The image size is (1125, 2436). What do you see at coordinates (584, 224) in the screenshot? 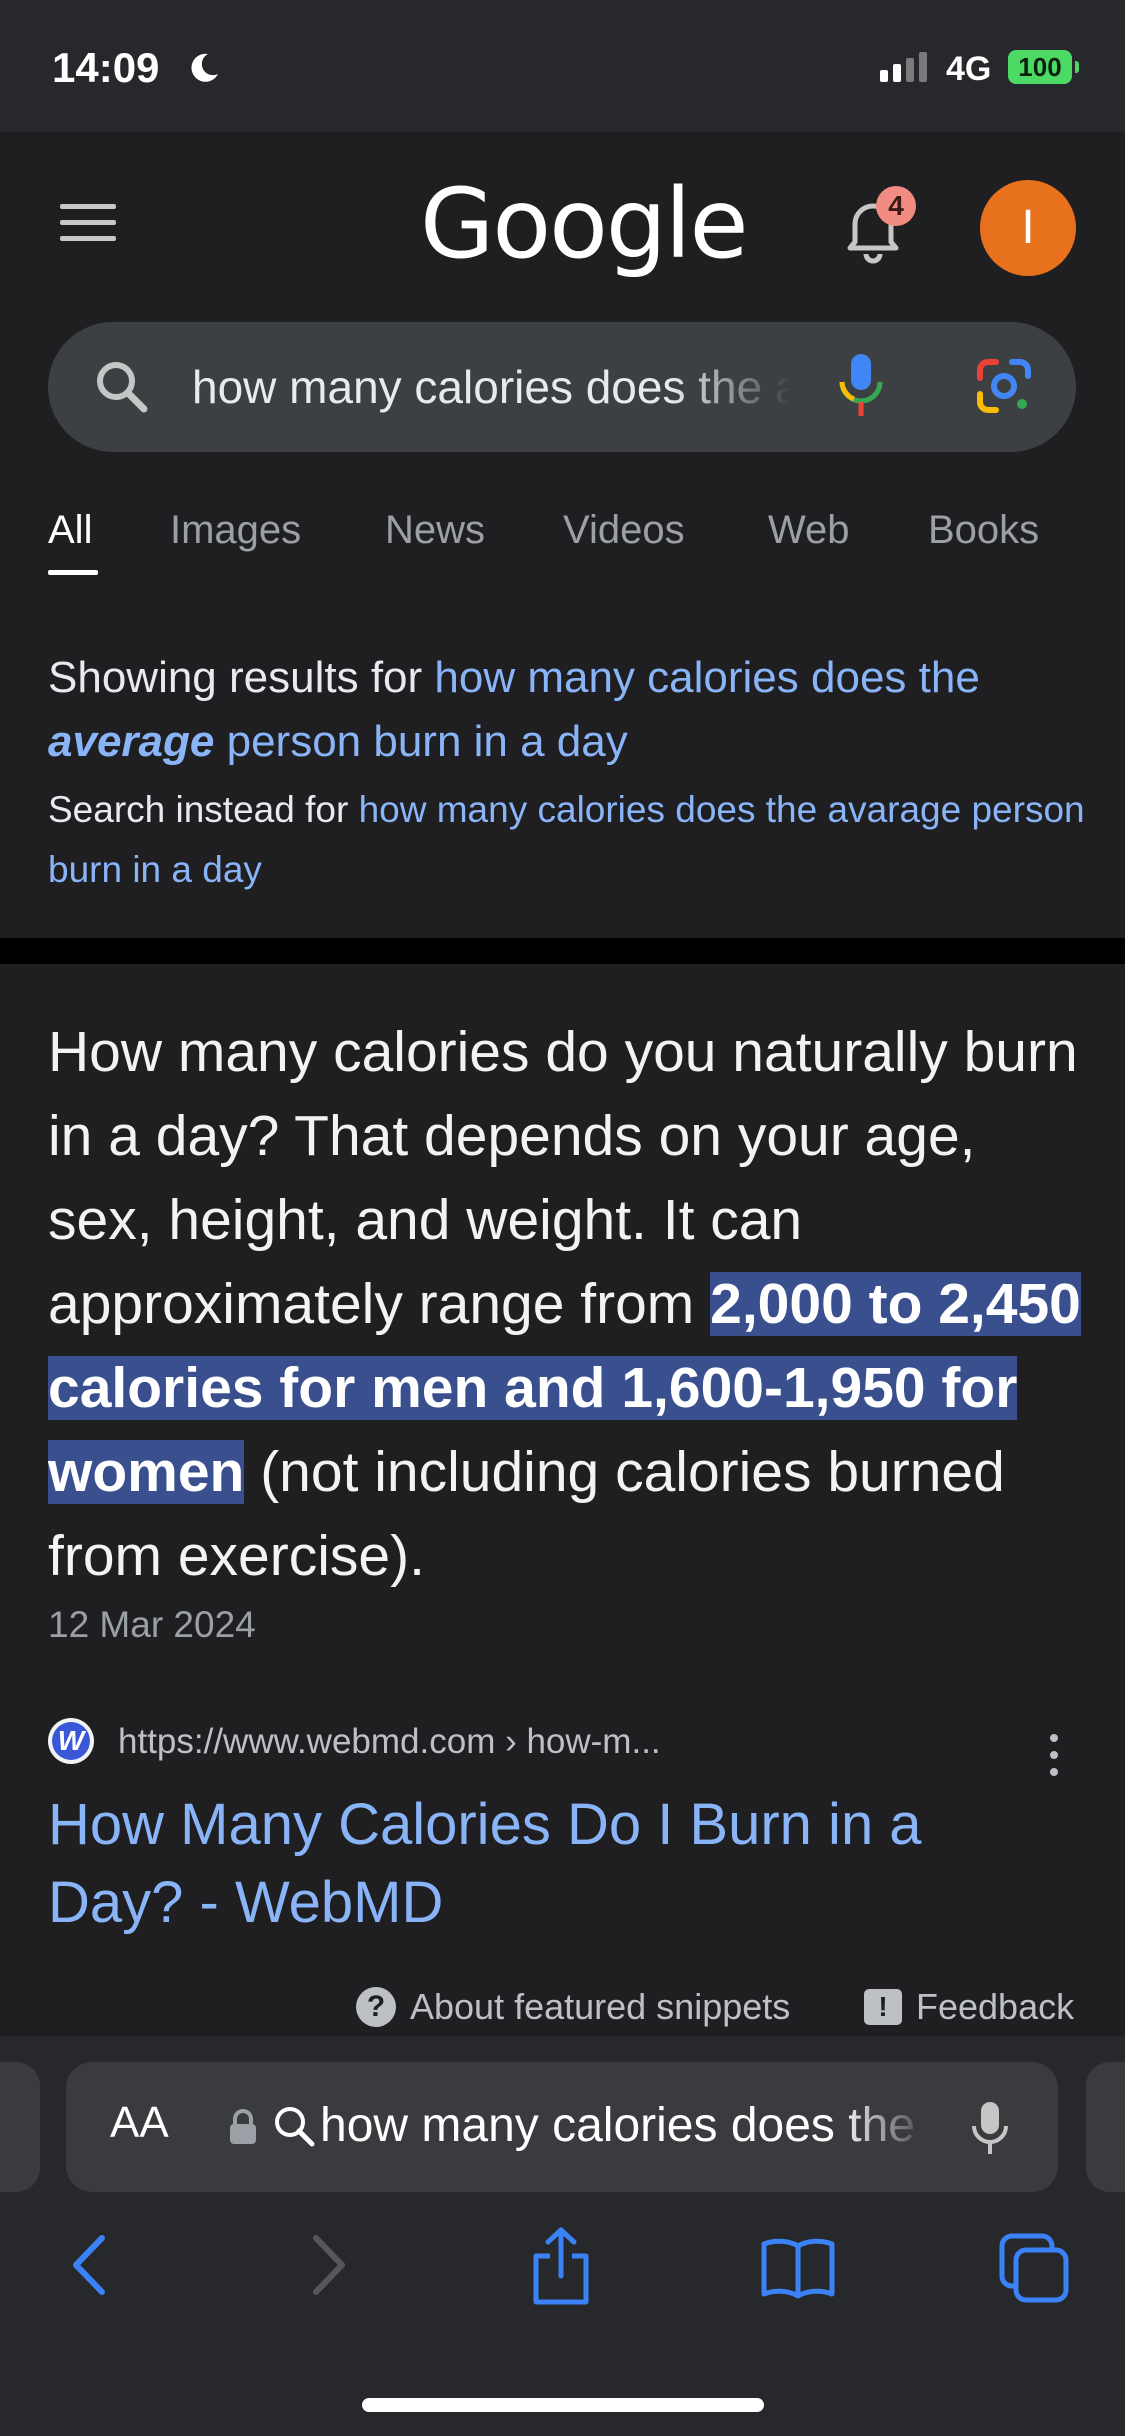
I see `google-logo: Google` at bounding box center [584, 224].